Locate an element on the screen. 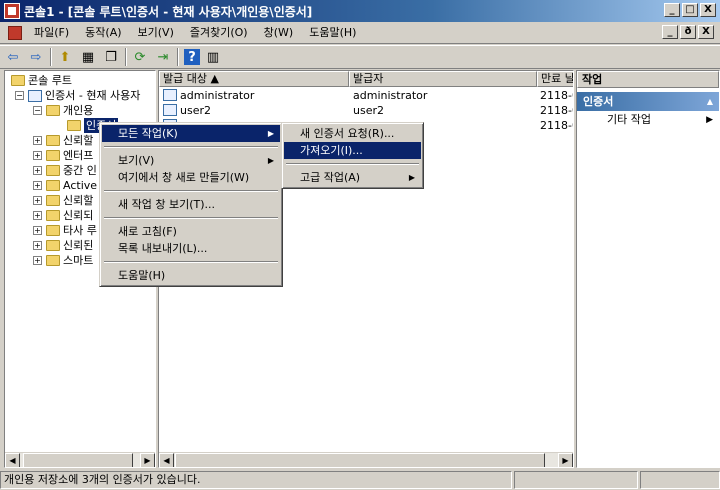  menu-action: 동작(A) is located at coordinates (103, 33).